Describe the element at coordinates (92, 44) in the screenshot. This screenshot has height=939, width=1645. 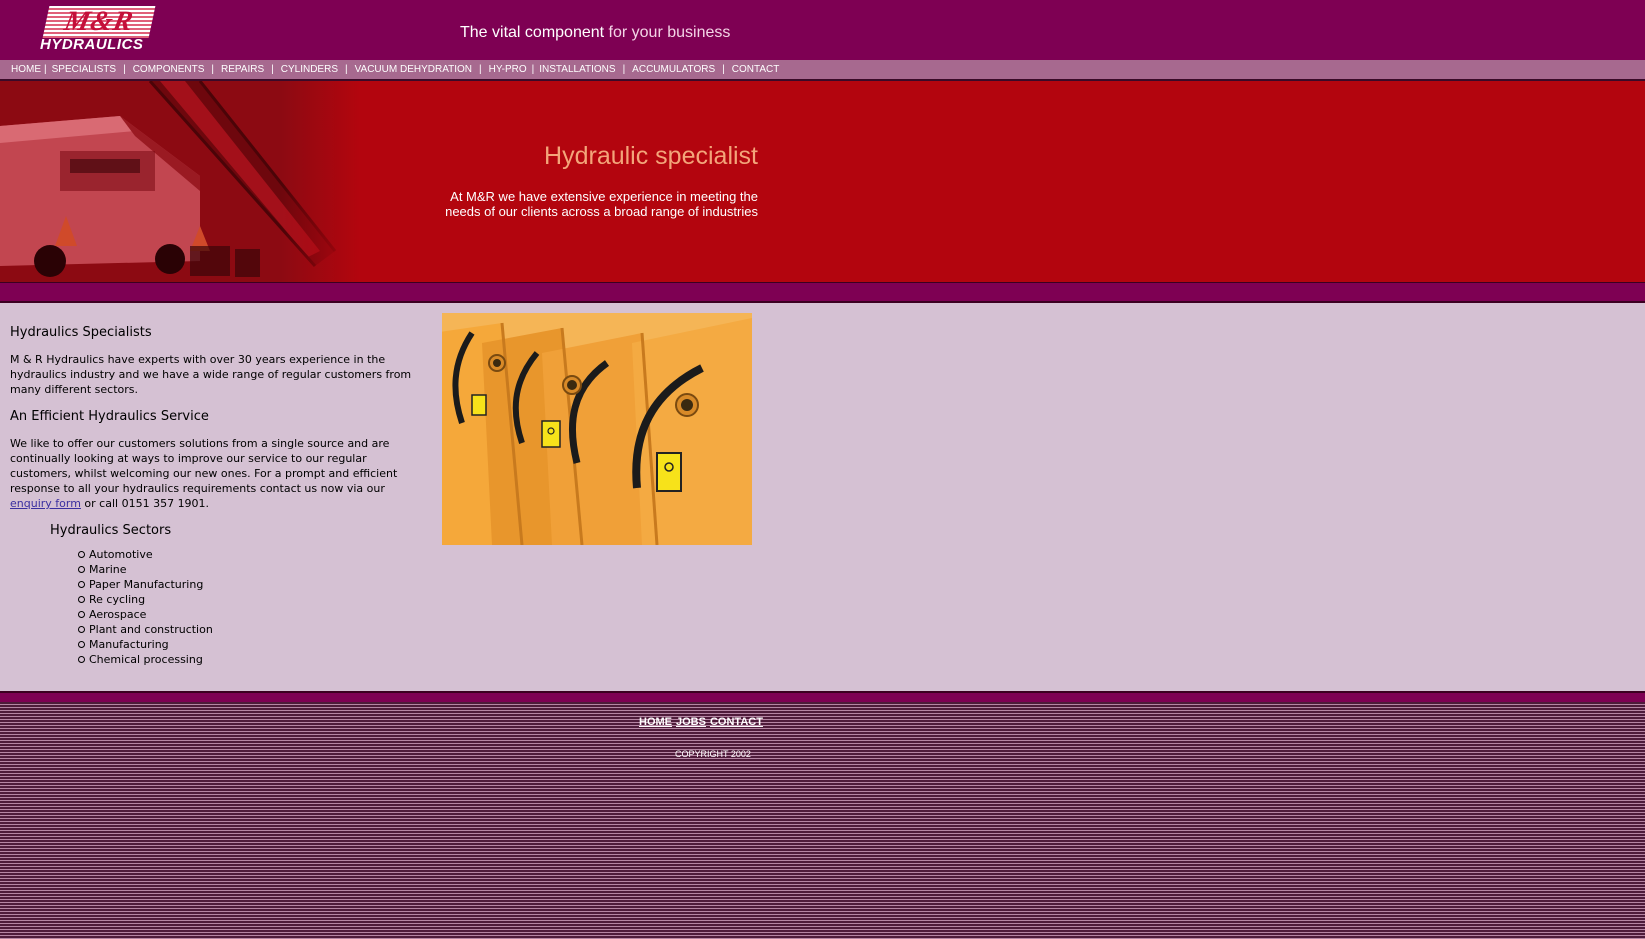
I see `logo-wordmark: HYDRAULICS` at that location.